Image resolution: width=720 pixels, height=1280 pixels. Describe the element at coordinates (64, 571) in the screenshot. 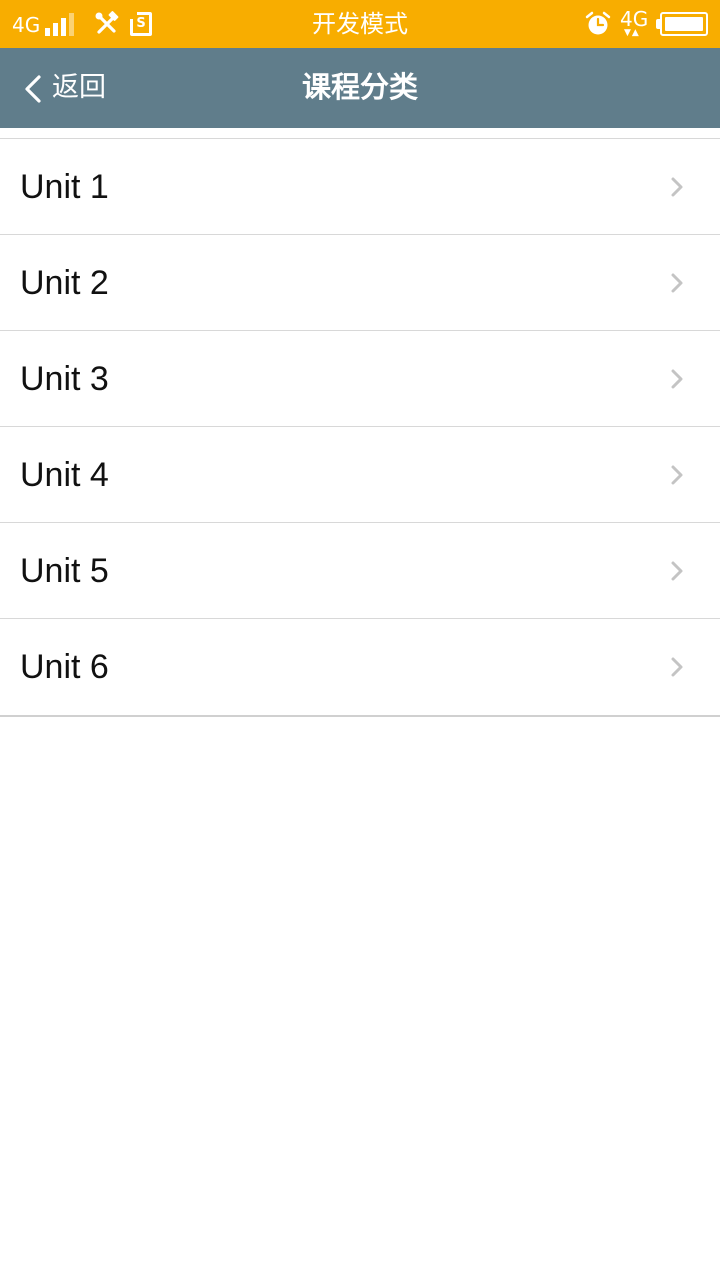

I see `list-item-label: Unit 5` at that location.